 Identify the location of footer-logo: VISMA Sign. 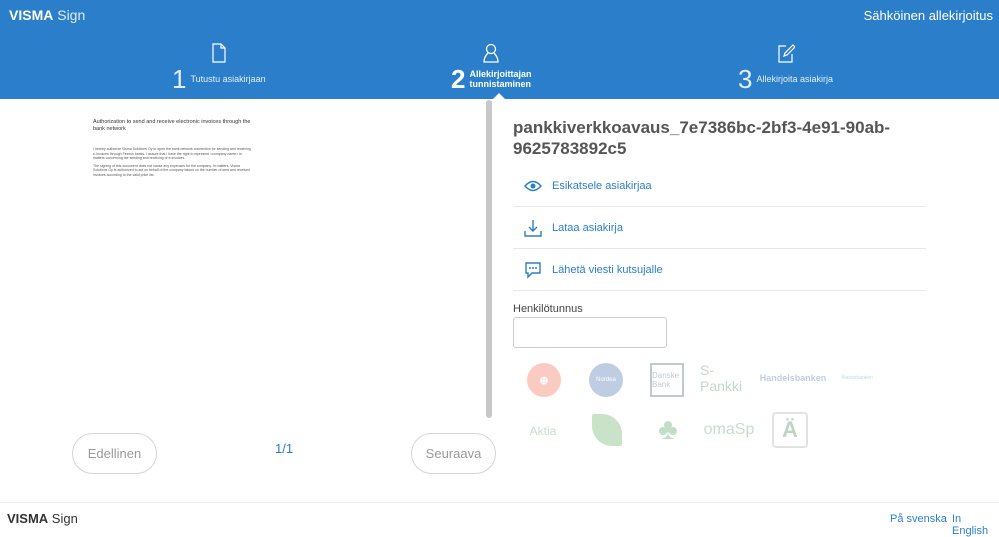
(42, 518).